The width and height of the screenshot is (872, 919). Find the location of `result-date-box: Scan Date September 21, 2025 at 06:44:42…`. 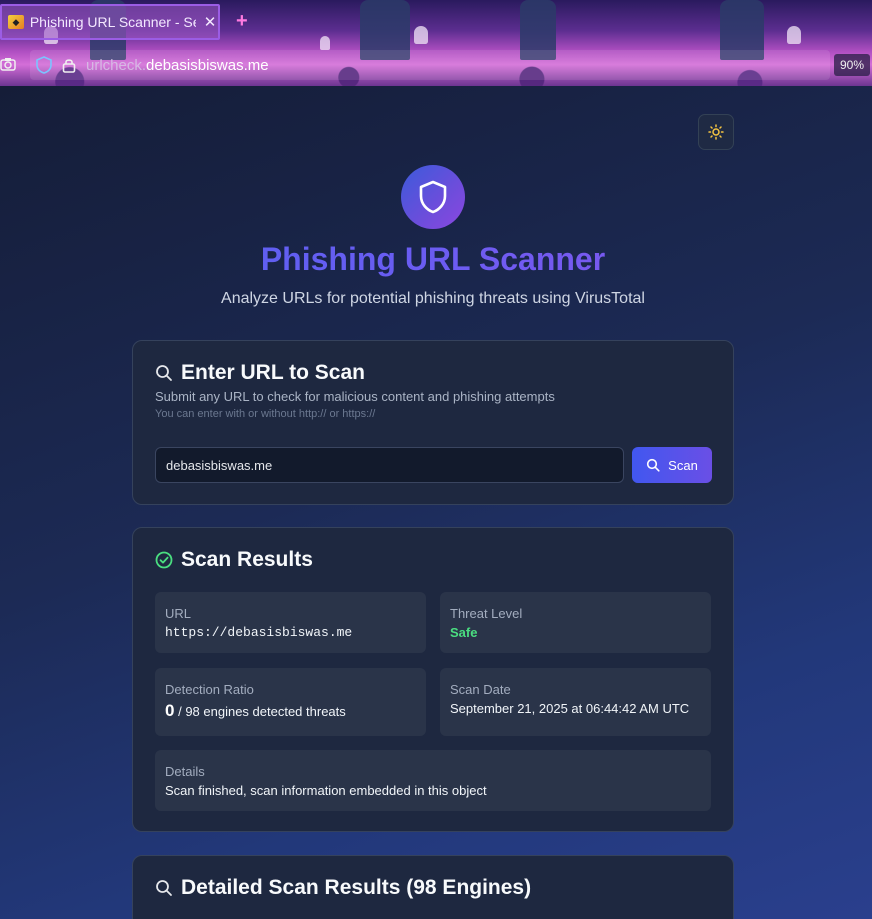

result-date-box: Scan Date September 21, 2025 at 06:44:42… is located at coordinates (575, 702).